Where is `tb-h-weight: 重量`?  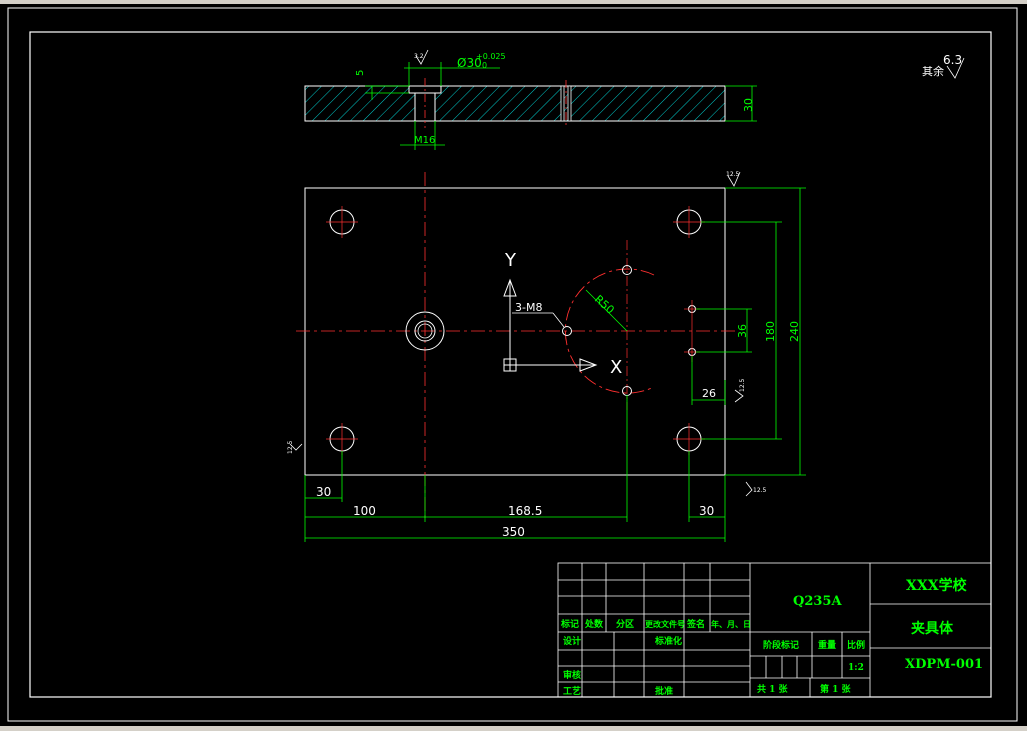
tb-h-weight: 重量 is located at coordinates (827, 645).